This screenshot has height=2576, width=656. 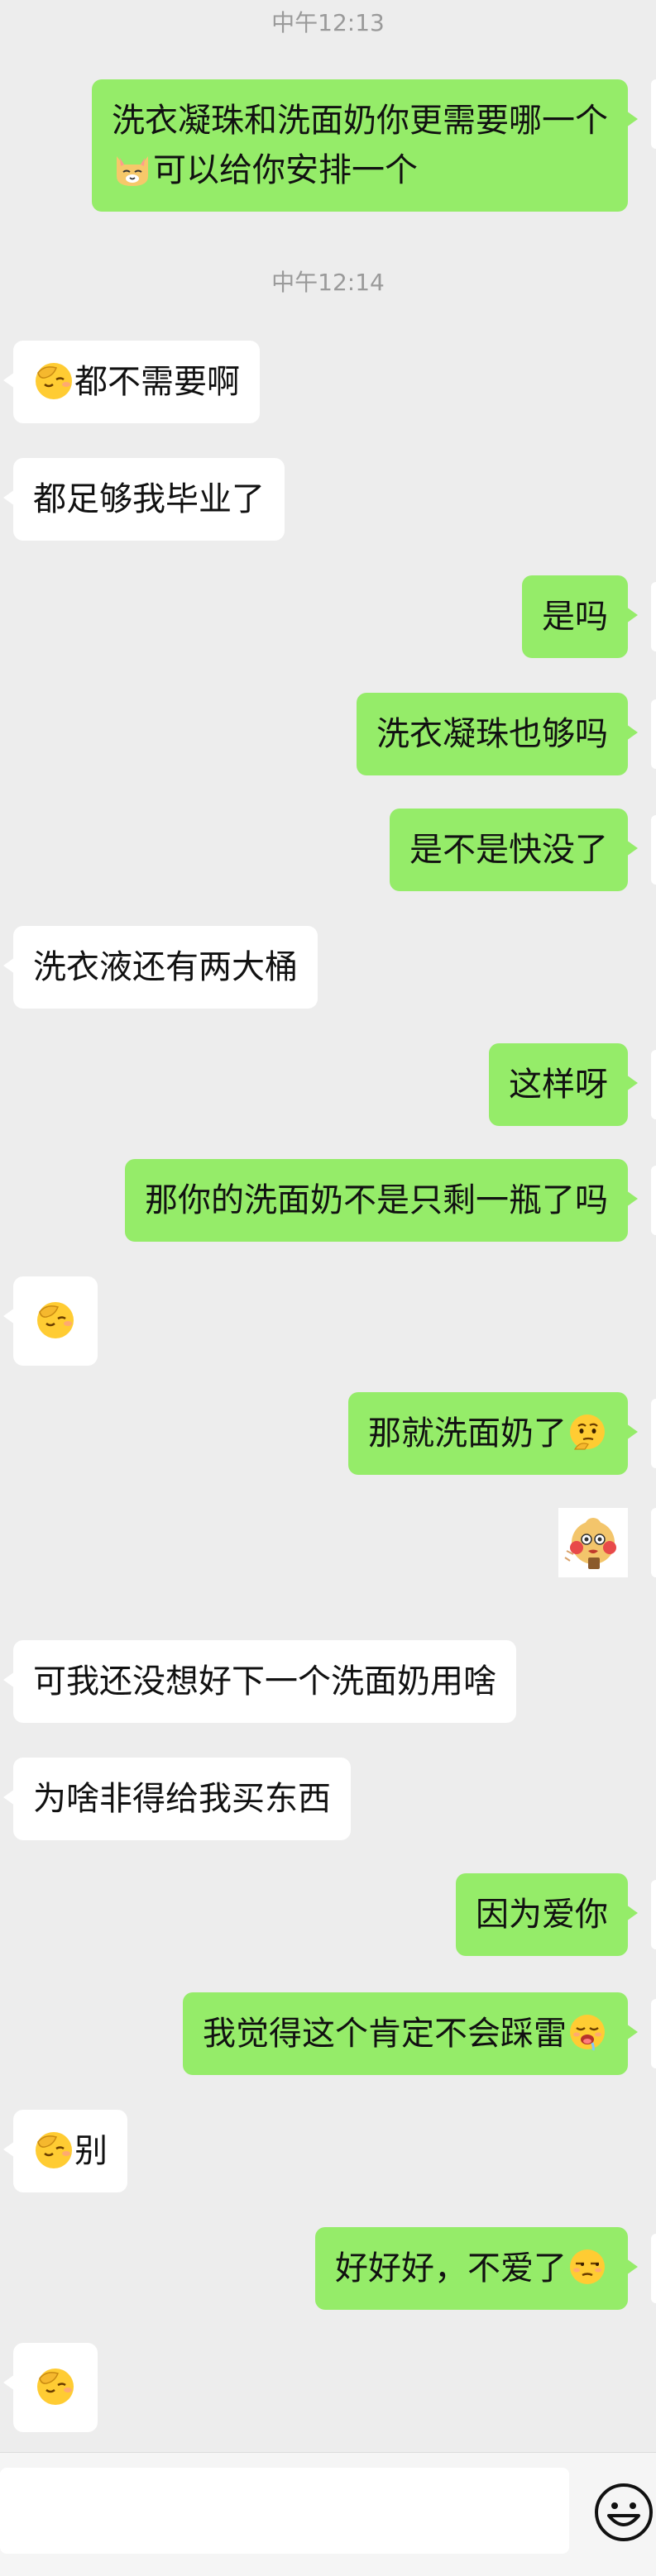 What do you see at coordinates (587, 2032) in the screenshot?
I see `drooling-emoji` at bounding box center [587, 2032].